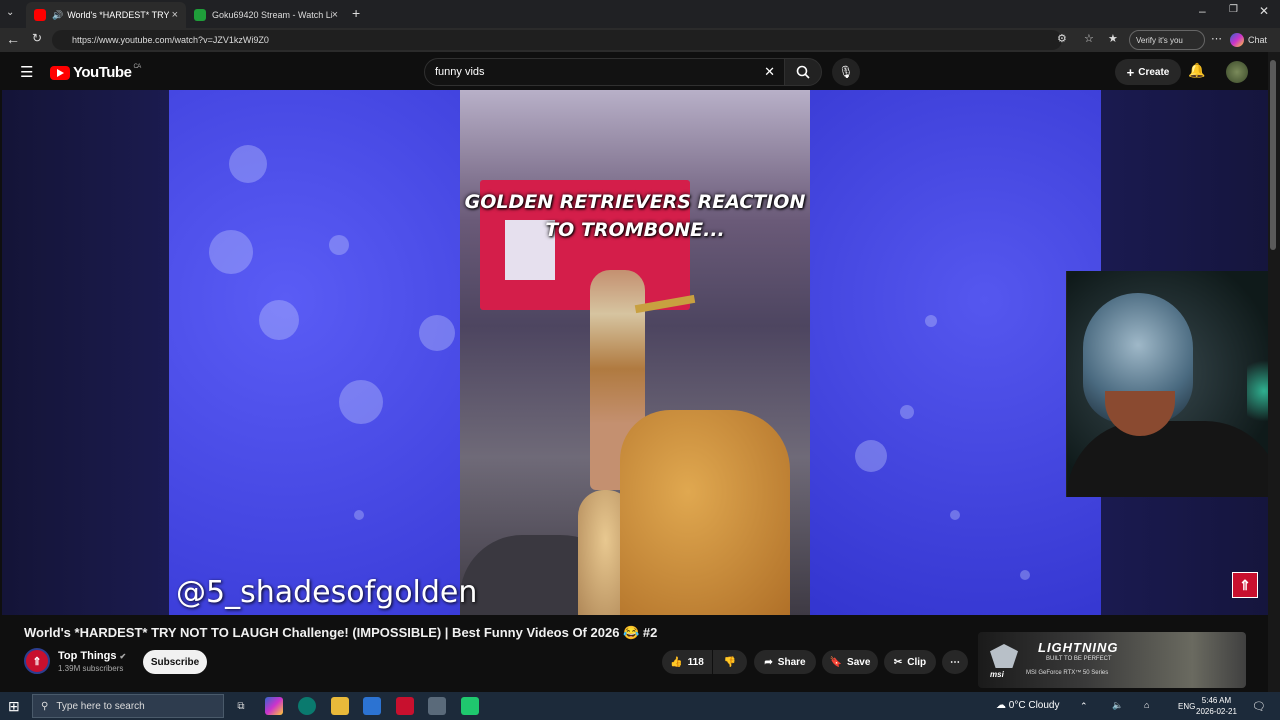 The height and width of the screenshot is (720, 1280). What do you see at coordinates (1001, 705) in the screenshot?
I see `cloud-icon: ☁` at bounding box center [1001, 705].